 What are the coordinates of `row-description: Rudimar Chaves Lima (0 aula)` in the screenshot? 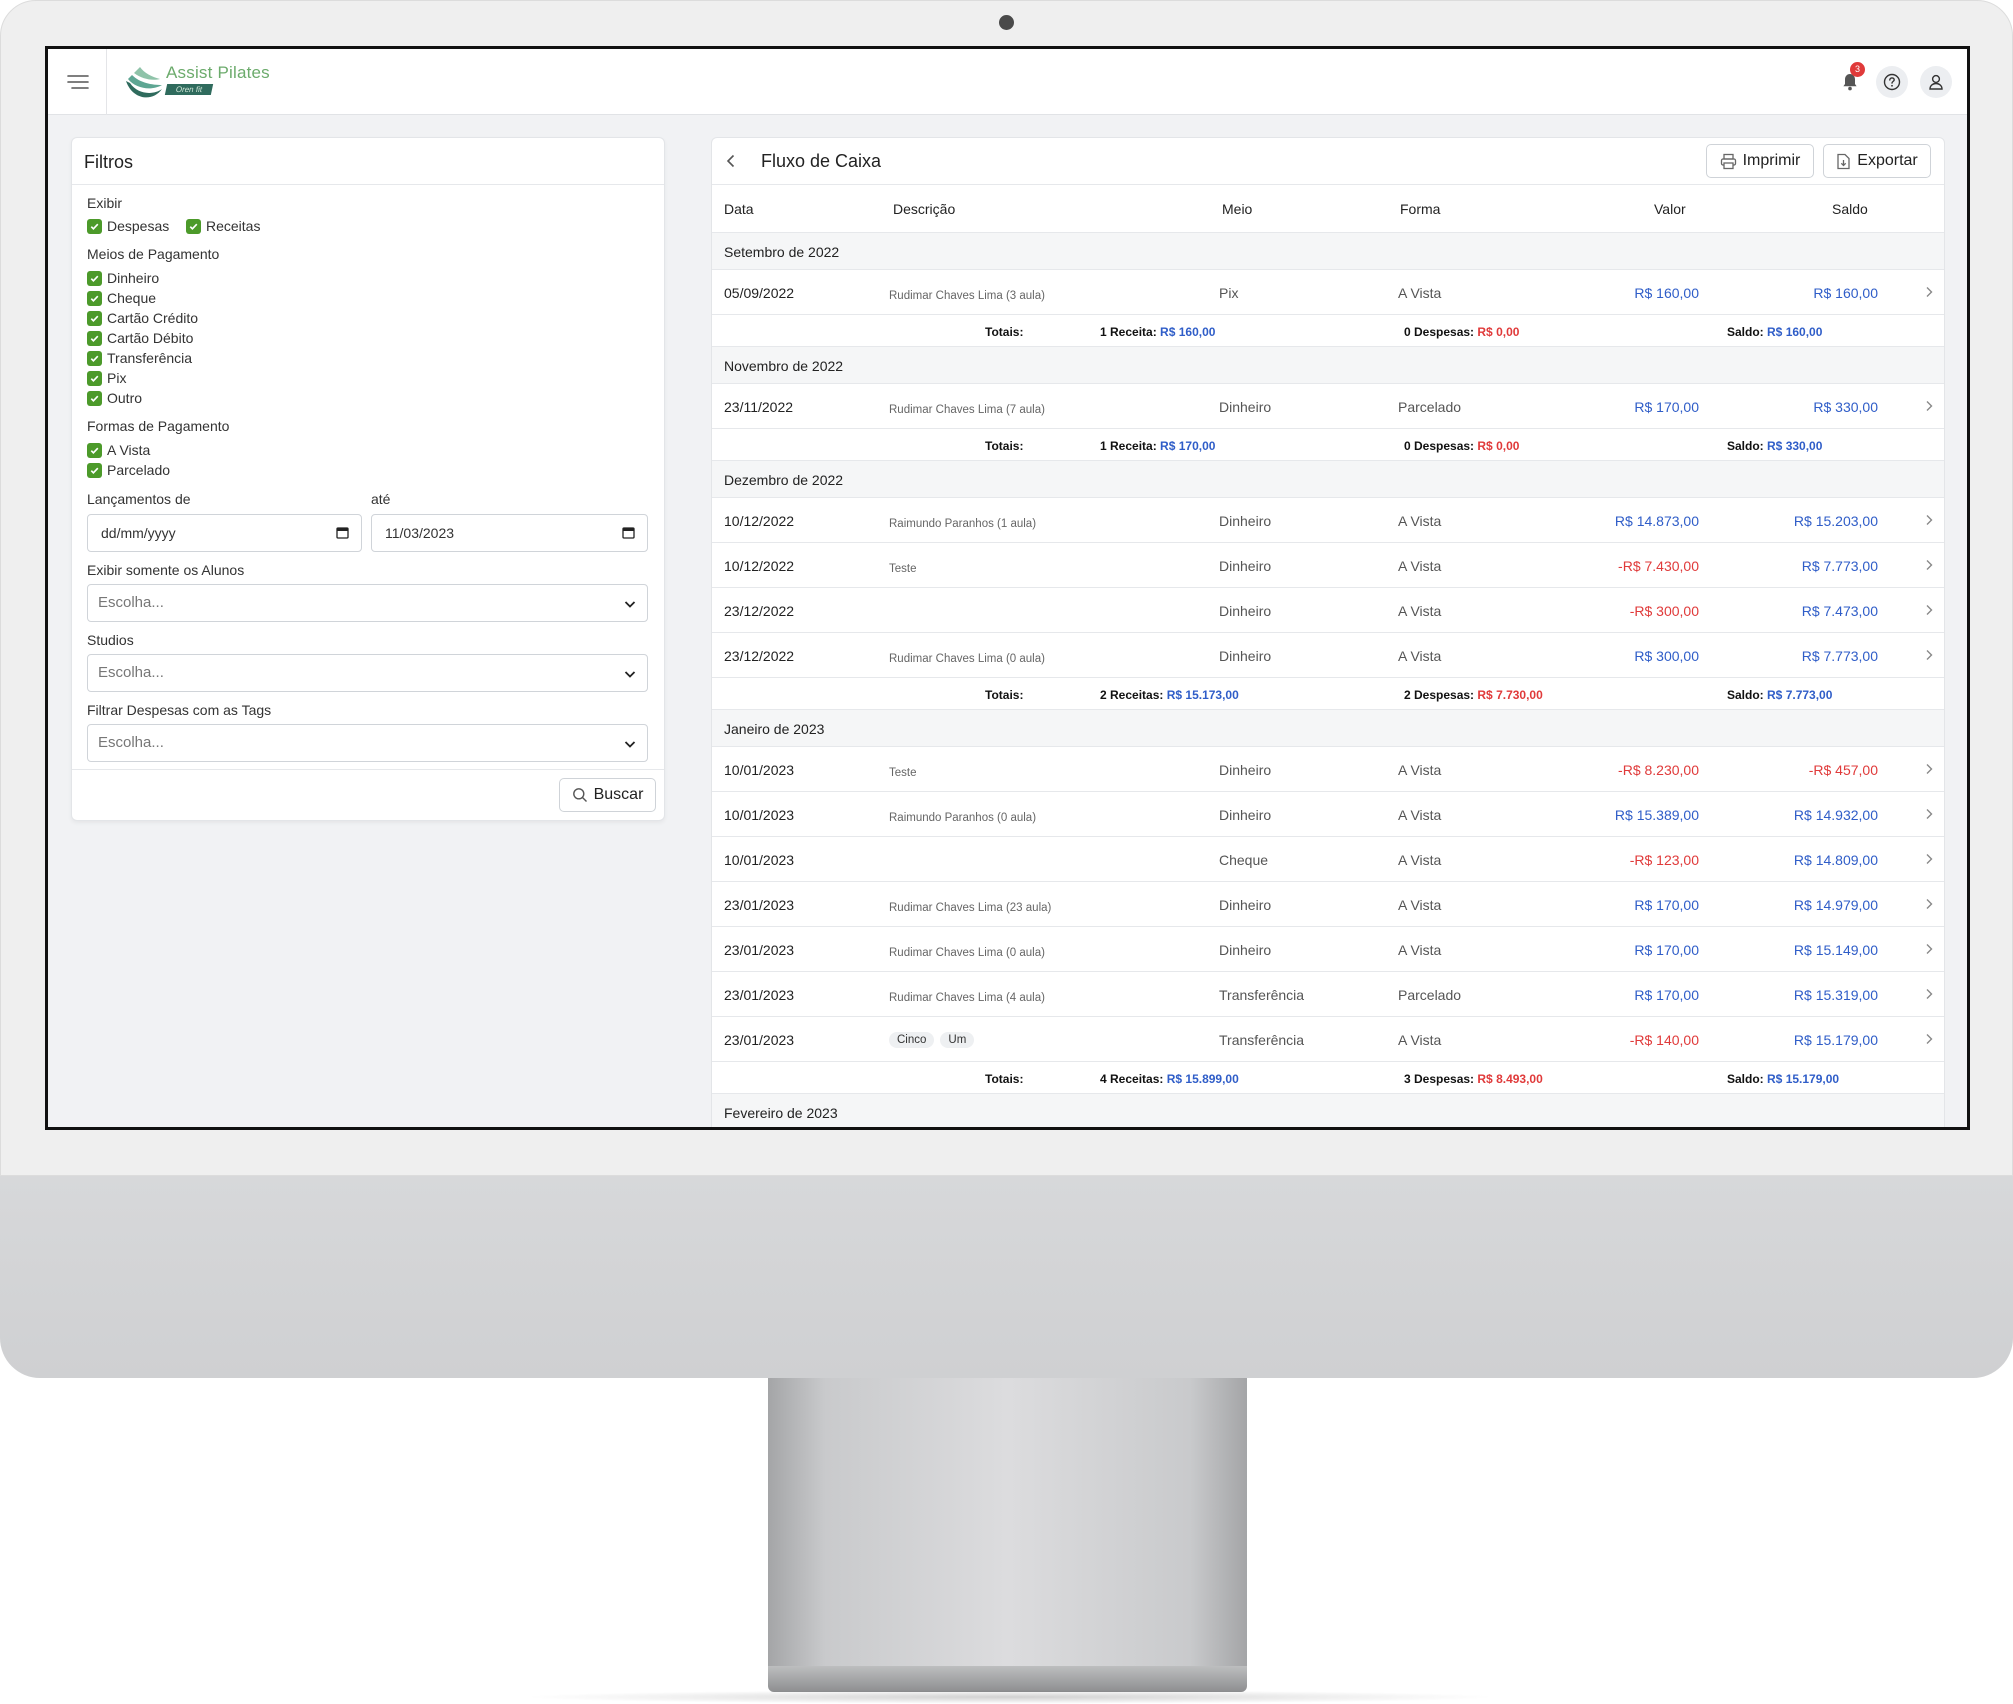 It's located at (967, 953).